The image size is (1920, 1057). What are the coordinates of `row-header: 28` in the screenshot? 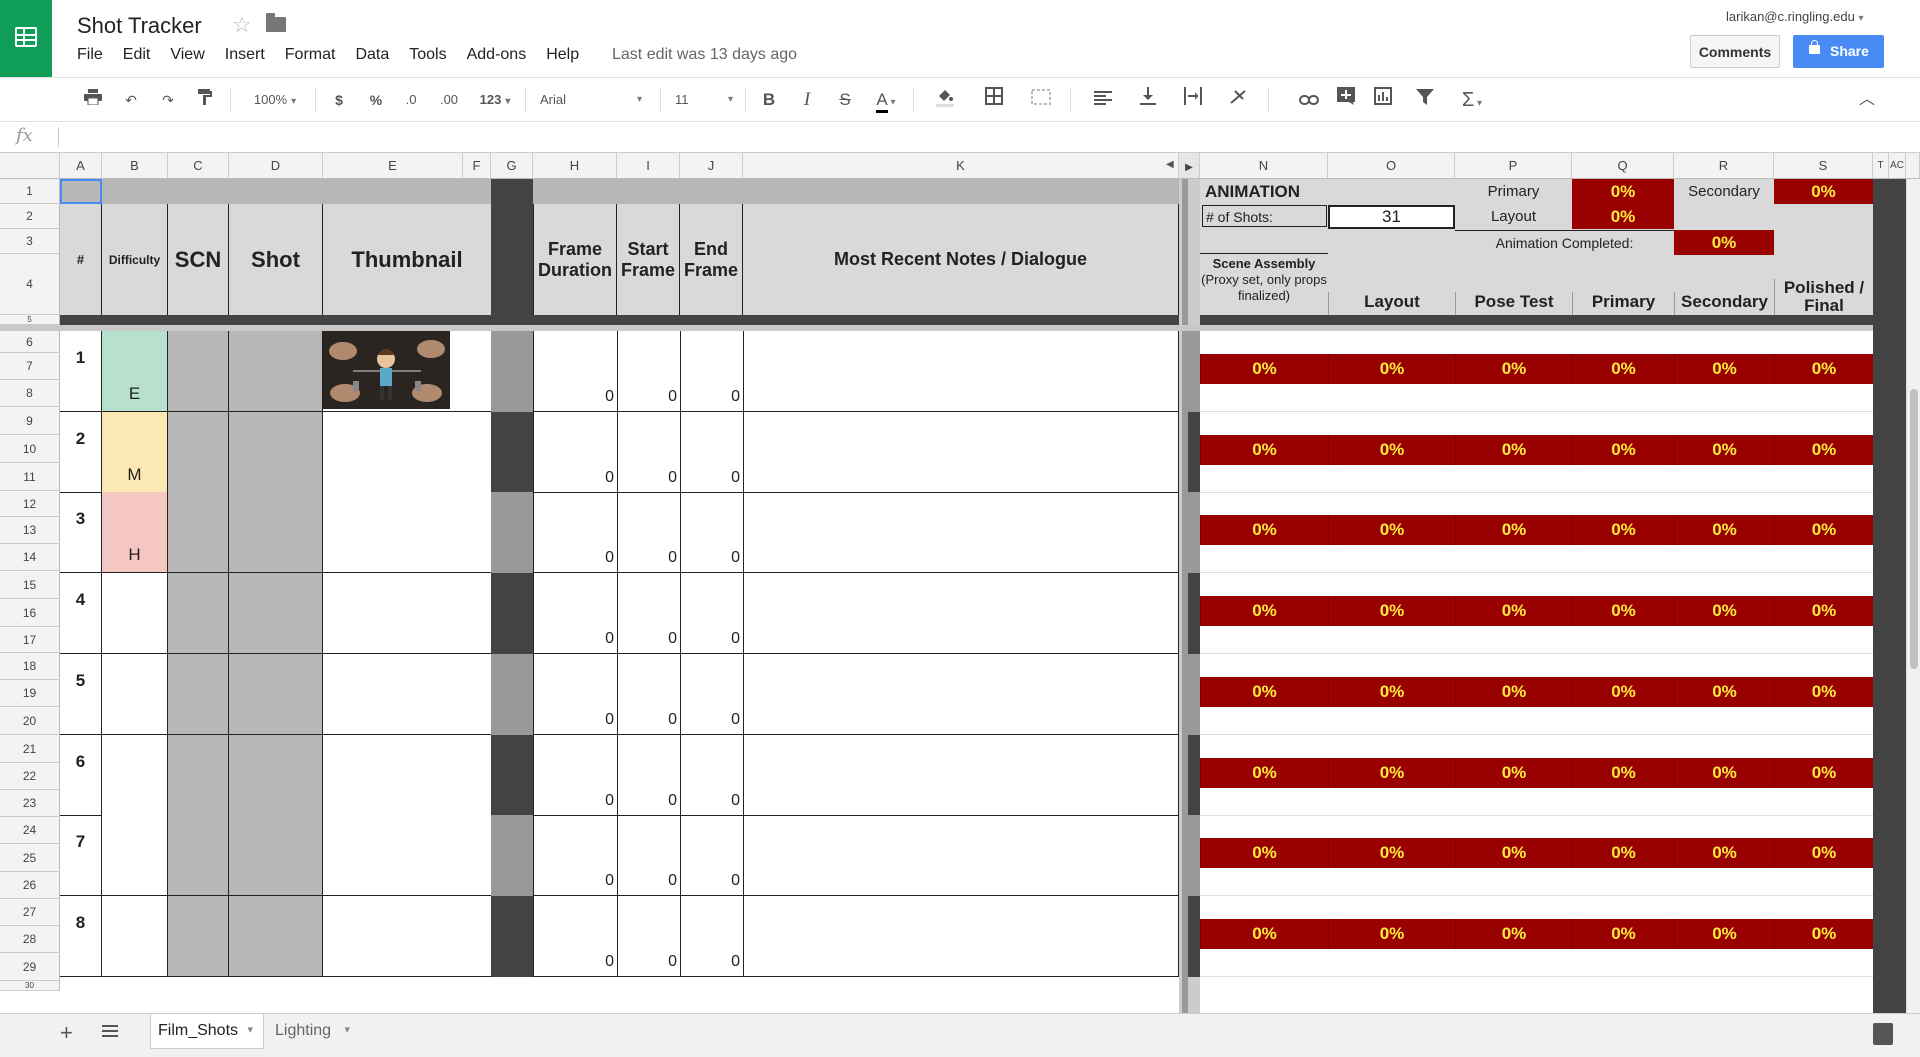 It's located at (30, 939).